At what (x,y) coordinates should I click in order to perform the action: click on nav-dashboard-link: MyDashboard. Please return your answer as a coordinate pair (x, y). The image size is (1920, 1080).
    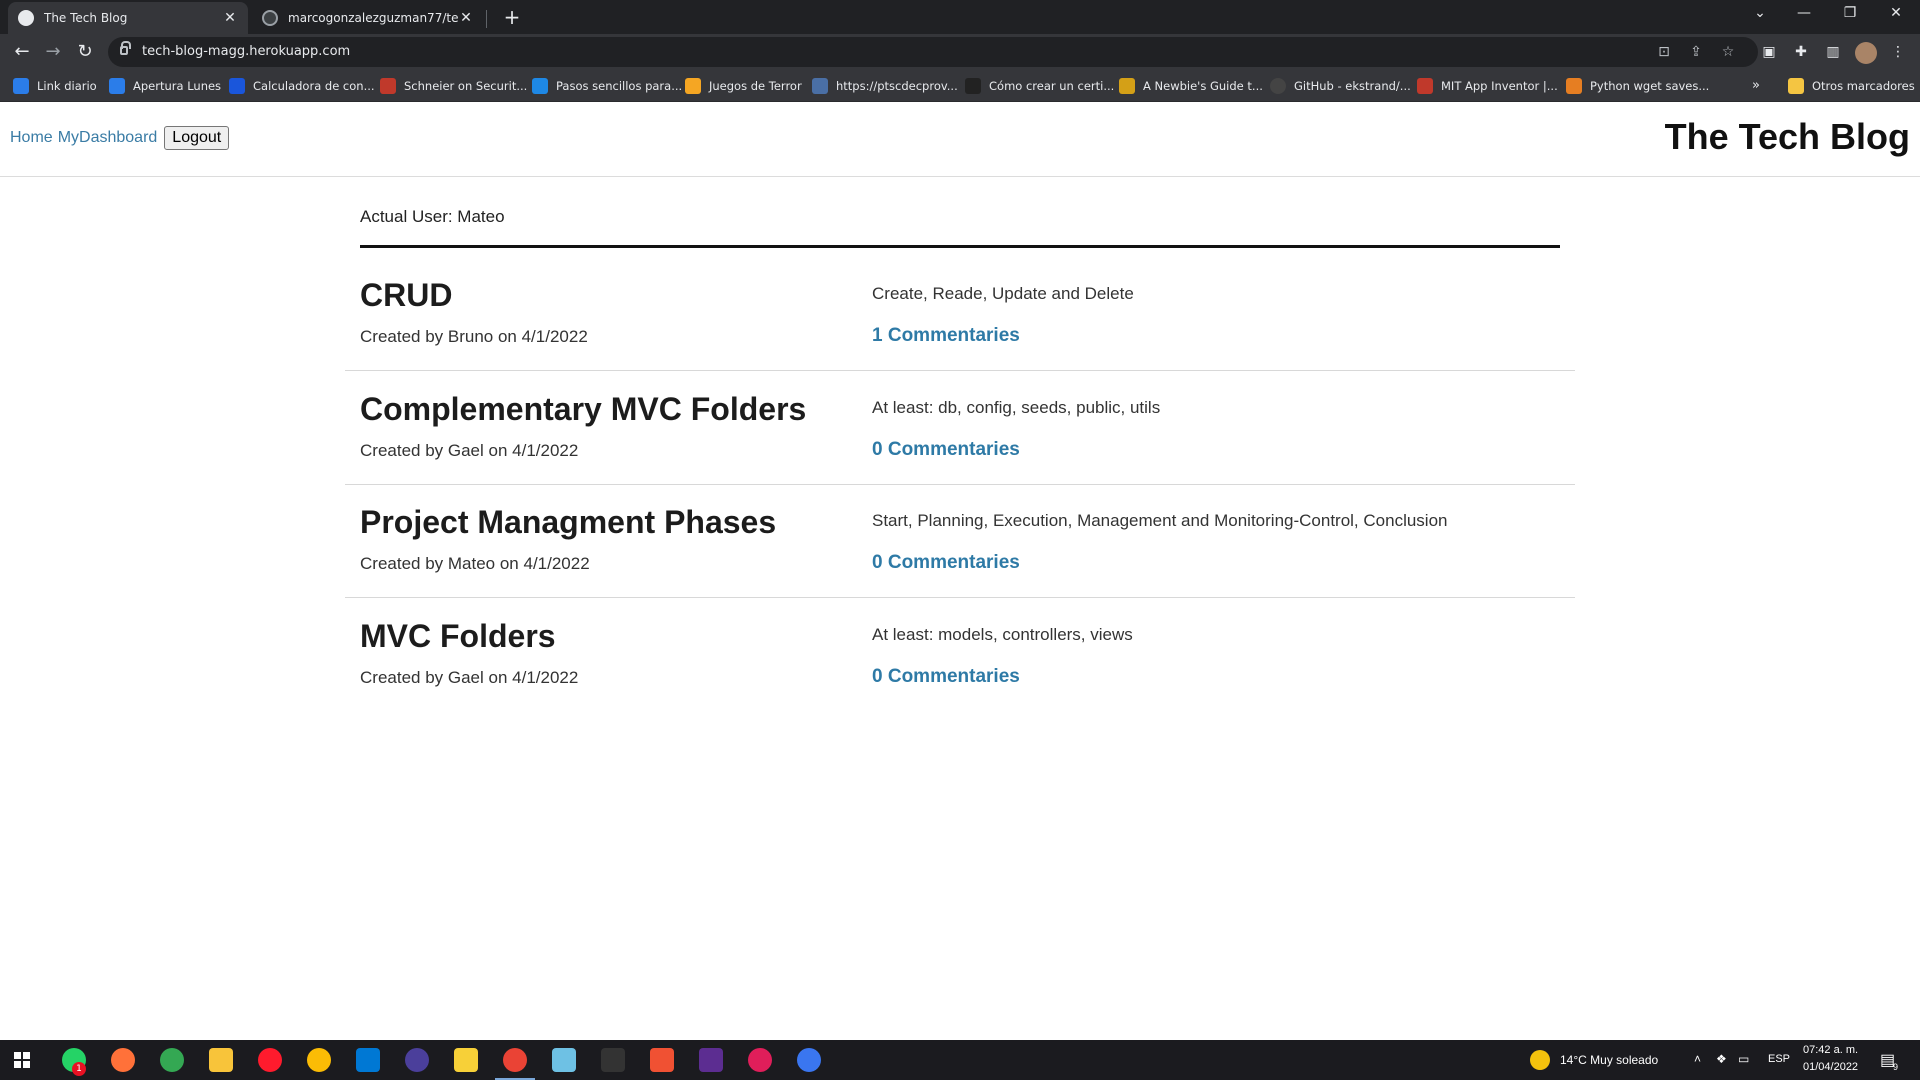
    Looking at the image, I should click on (108, 138).